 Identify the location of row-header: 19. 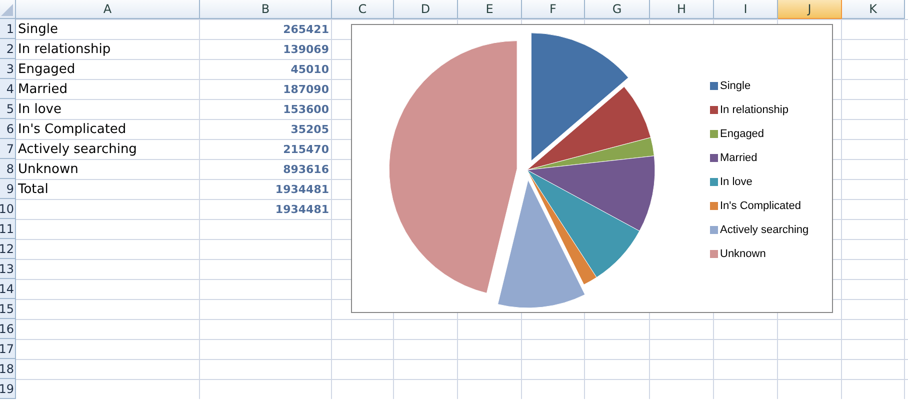
(8, 389).